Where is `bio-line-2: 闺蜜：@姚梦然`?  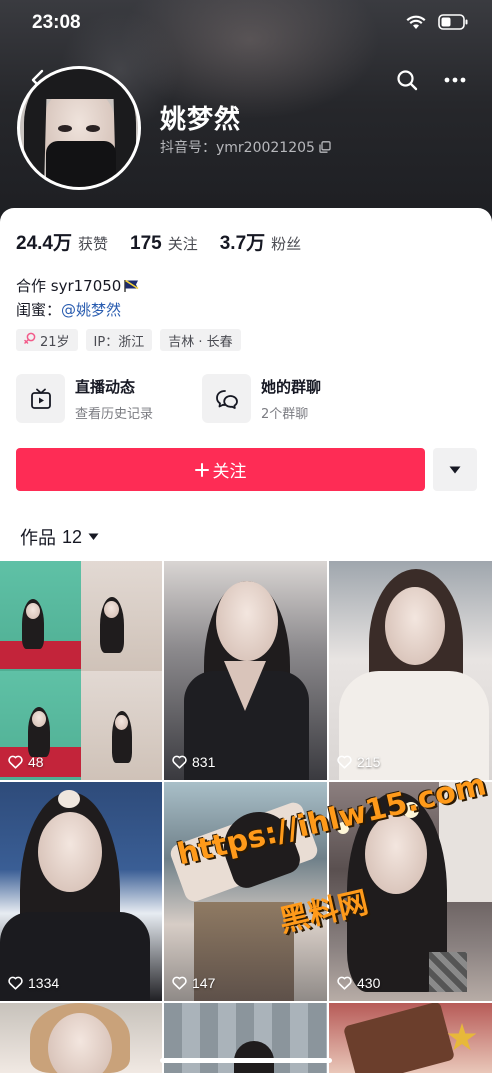 bio-line-2: 闺蜜：@姚梦然 is located at coordinates (78, 310).